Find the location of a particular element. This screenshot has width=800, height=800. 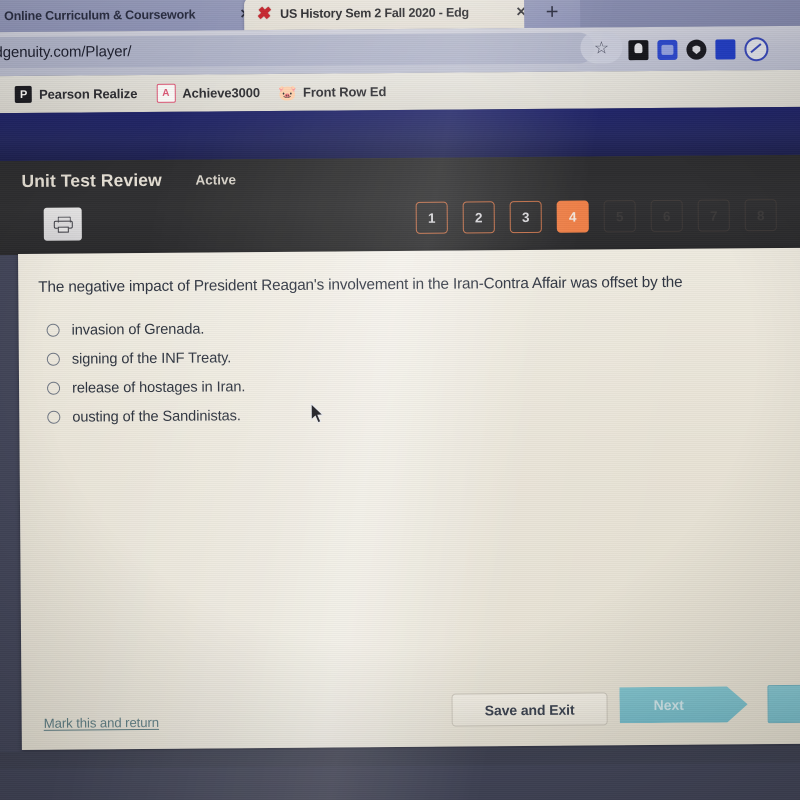

extensions-row is located at coordinates (698, 49).